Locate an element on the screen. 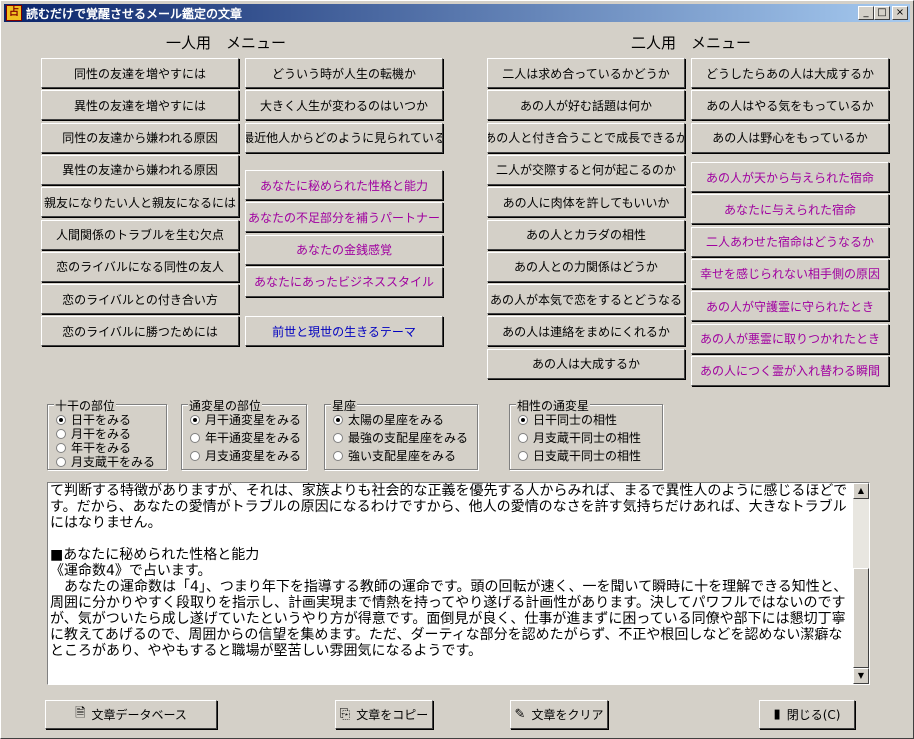 The width and height of the screenshot is (914, 739). pair-menu-button: 二人は求め合っているかどうか is located at coordinates (586, 73).